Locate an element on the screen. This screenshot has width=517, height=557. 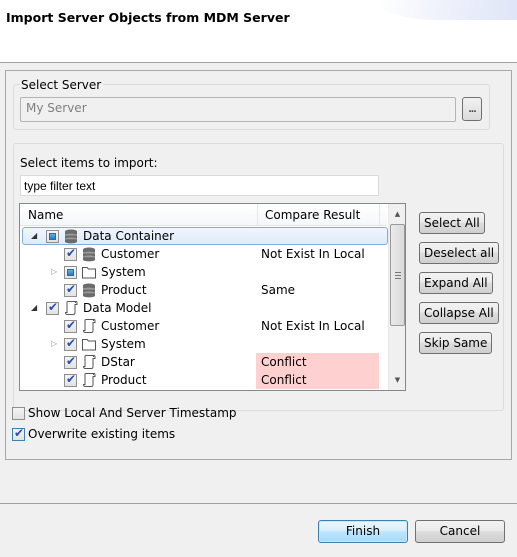
header-decoration is located at coordinates (447, 10).